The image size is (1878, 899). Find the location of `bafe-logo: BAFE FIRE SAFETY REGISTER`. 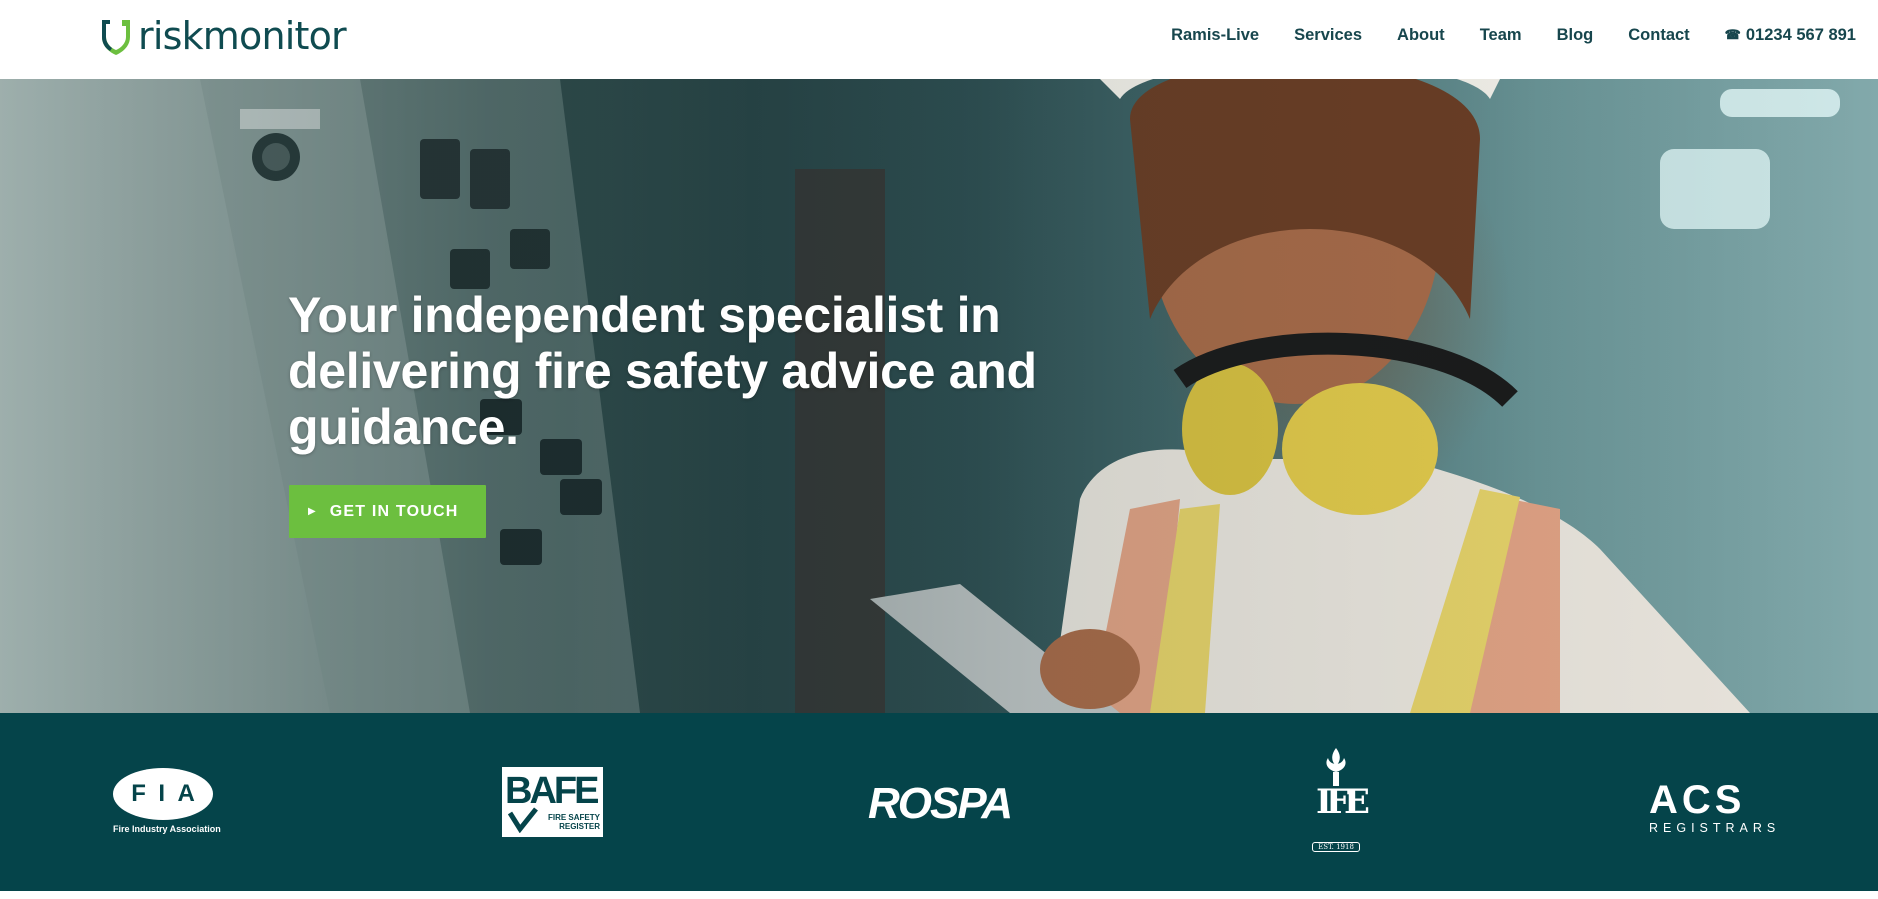

bafe-logo: BAFE FIRE SAFETY REGISTER is located at coordinates (552, 802).